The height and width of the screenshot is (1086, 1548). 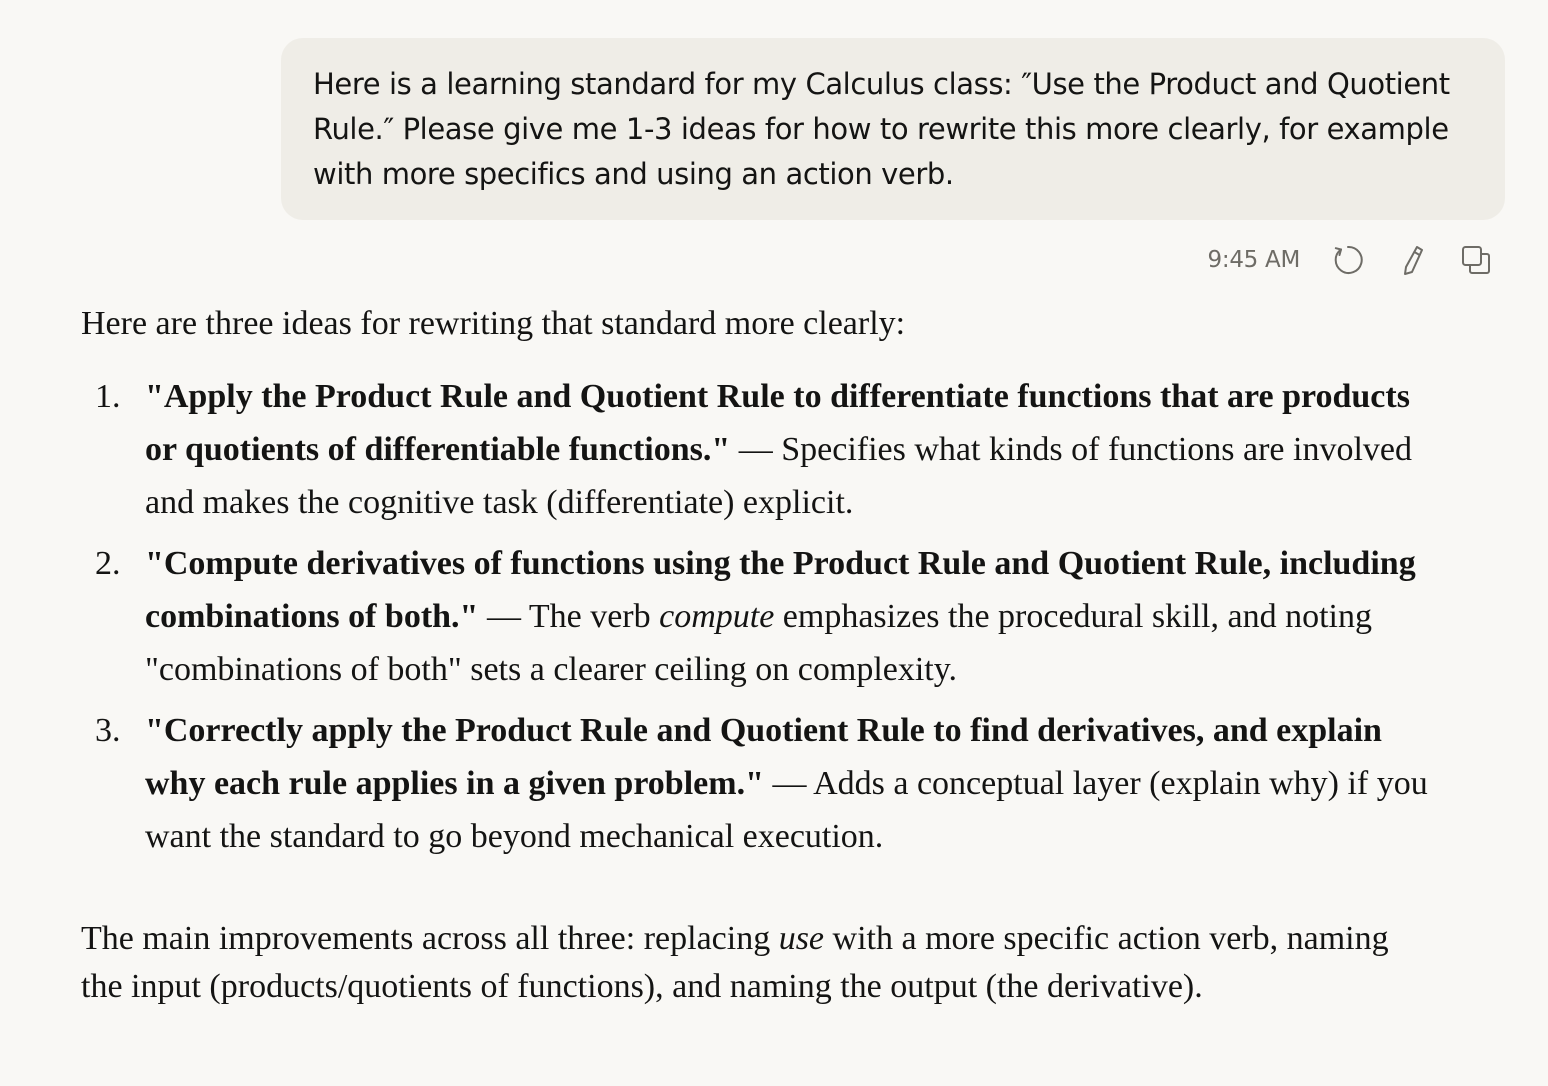 I want to click on list-number: 2., so click(x=108, y=563).